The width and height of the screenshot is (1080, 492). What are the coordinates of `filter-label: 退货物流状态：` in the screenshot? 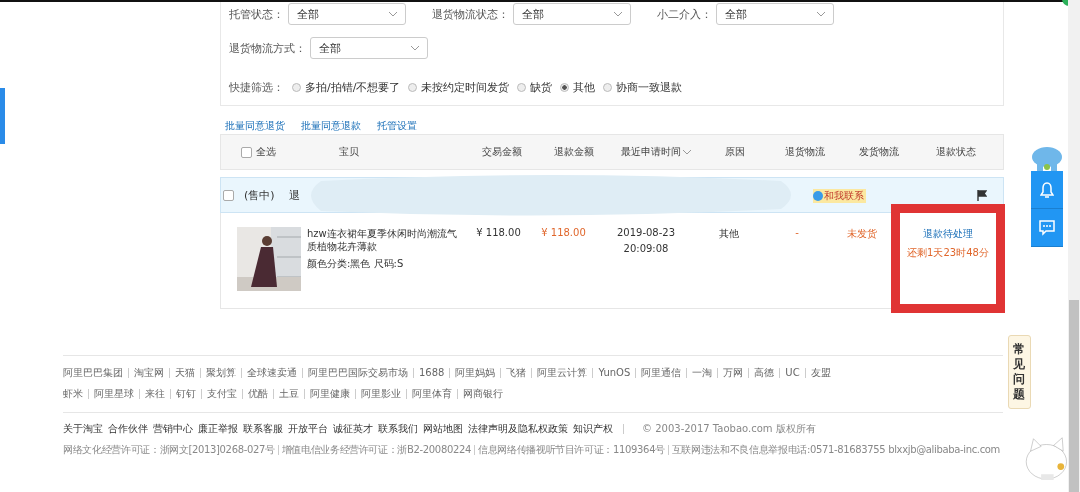 It's located at (470, 14).